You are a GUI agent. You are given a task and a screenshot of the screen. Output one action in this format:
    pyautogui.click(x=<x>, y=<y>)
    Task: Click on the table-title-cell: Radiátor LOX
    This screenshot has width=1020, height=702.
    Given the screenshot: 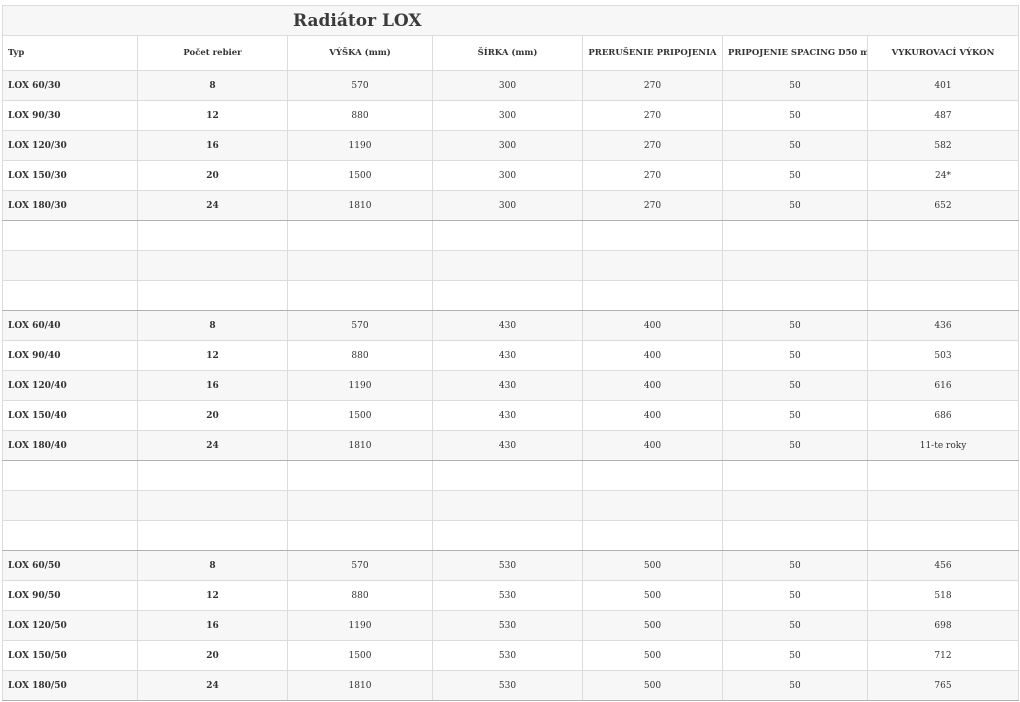 What is the action you would take?
    pyautogui.click(x=510, y=20)
    